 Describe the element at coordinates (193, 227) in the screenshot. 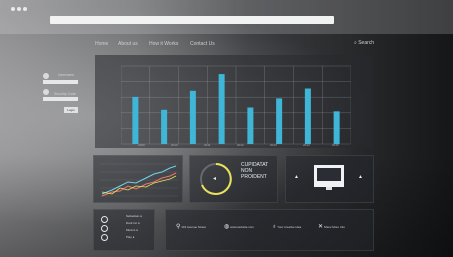

I see `feature-label: 101 Avenue Street` at that location.